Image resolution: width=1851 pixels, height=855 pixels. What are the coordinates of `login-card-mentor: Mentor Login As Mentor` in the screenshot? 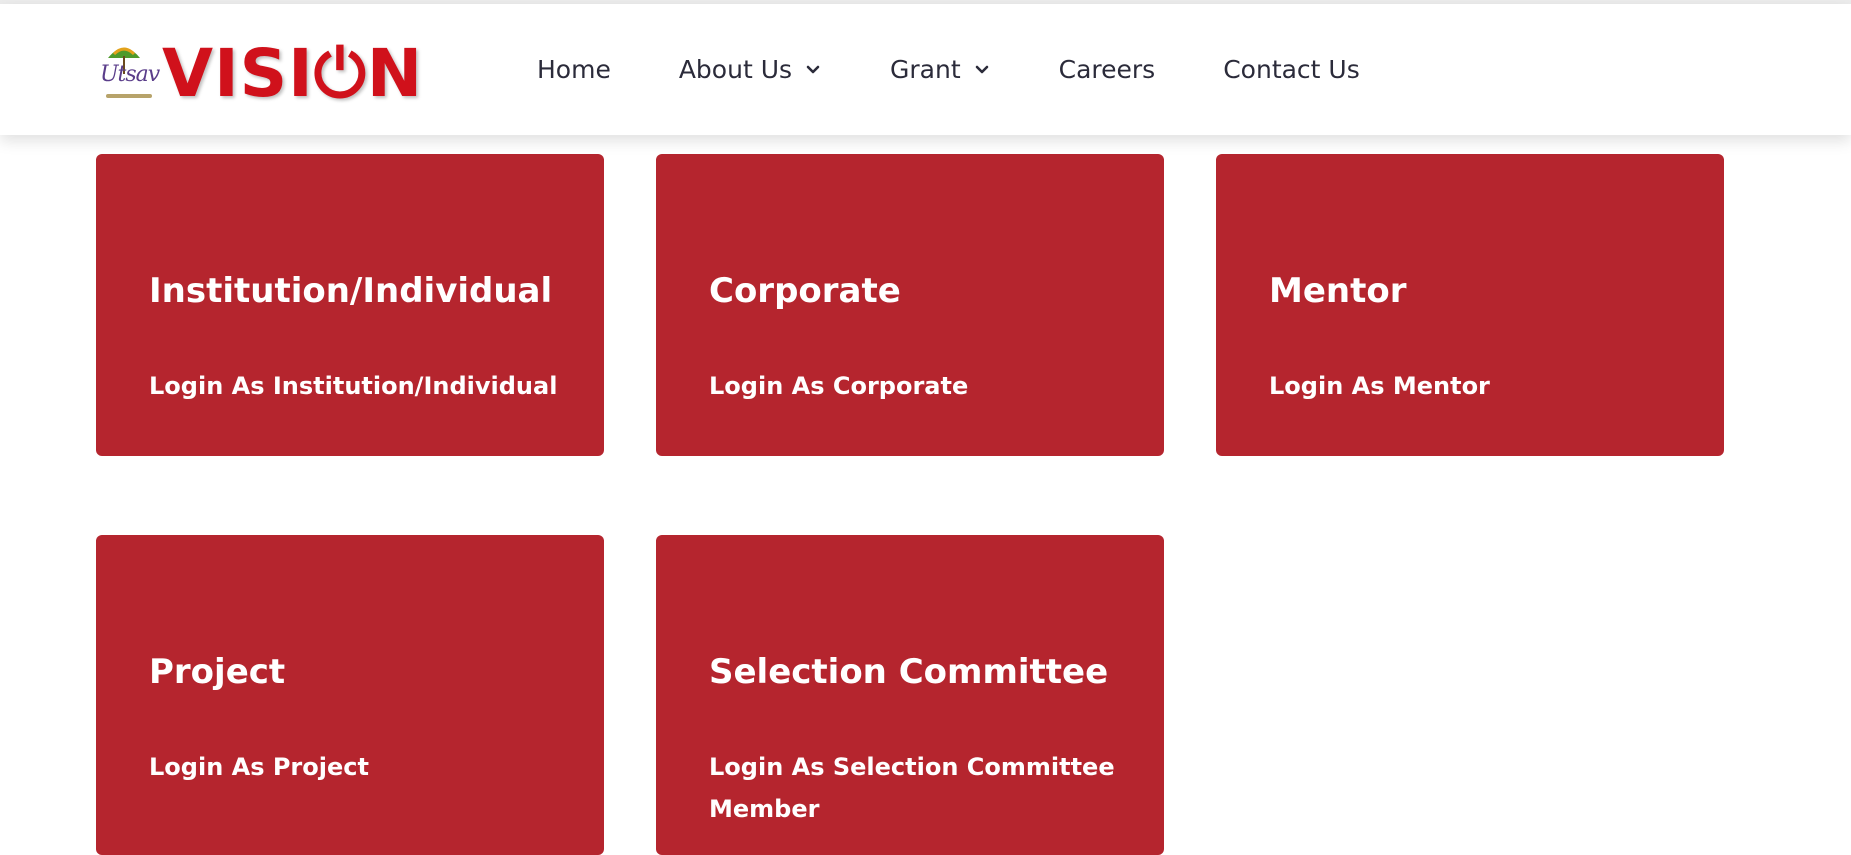 It's located at (1470, 305).